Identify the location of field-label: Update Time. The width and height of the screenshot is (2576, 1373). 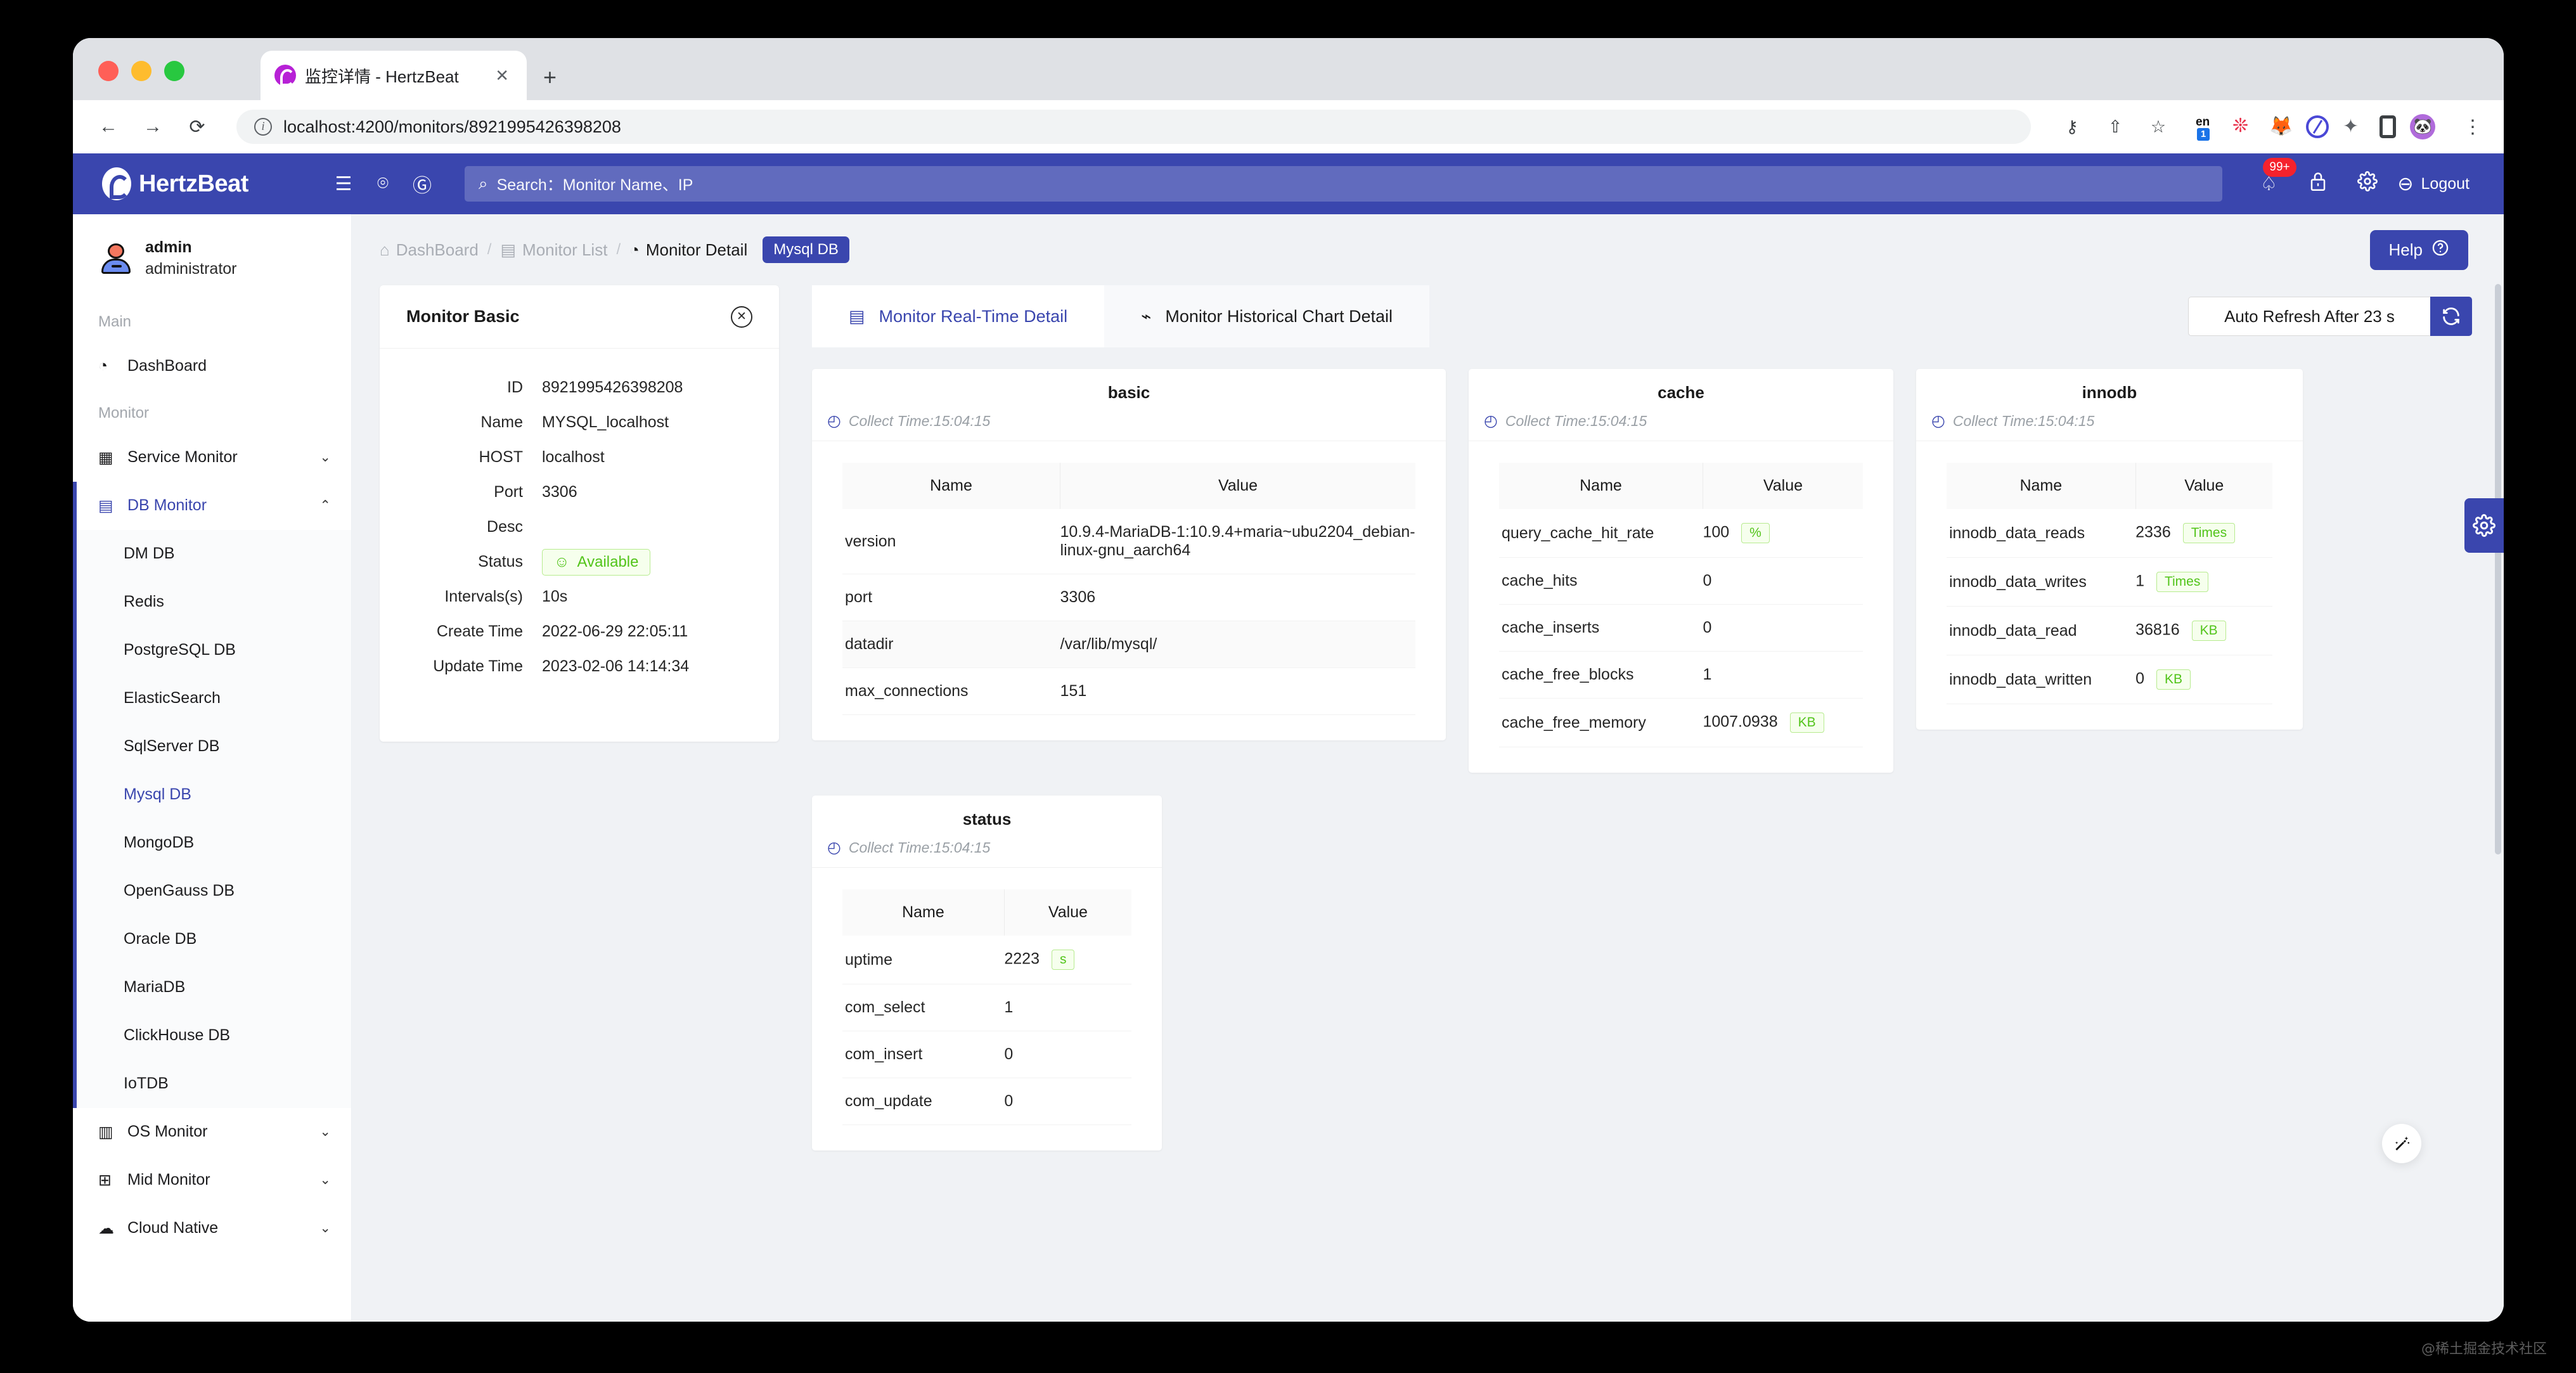
(478, 666).